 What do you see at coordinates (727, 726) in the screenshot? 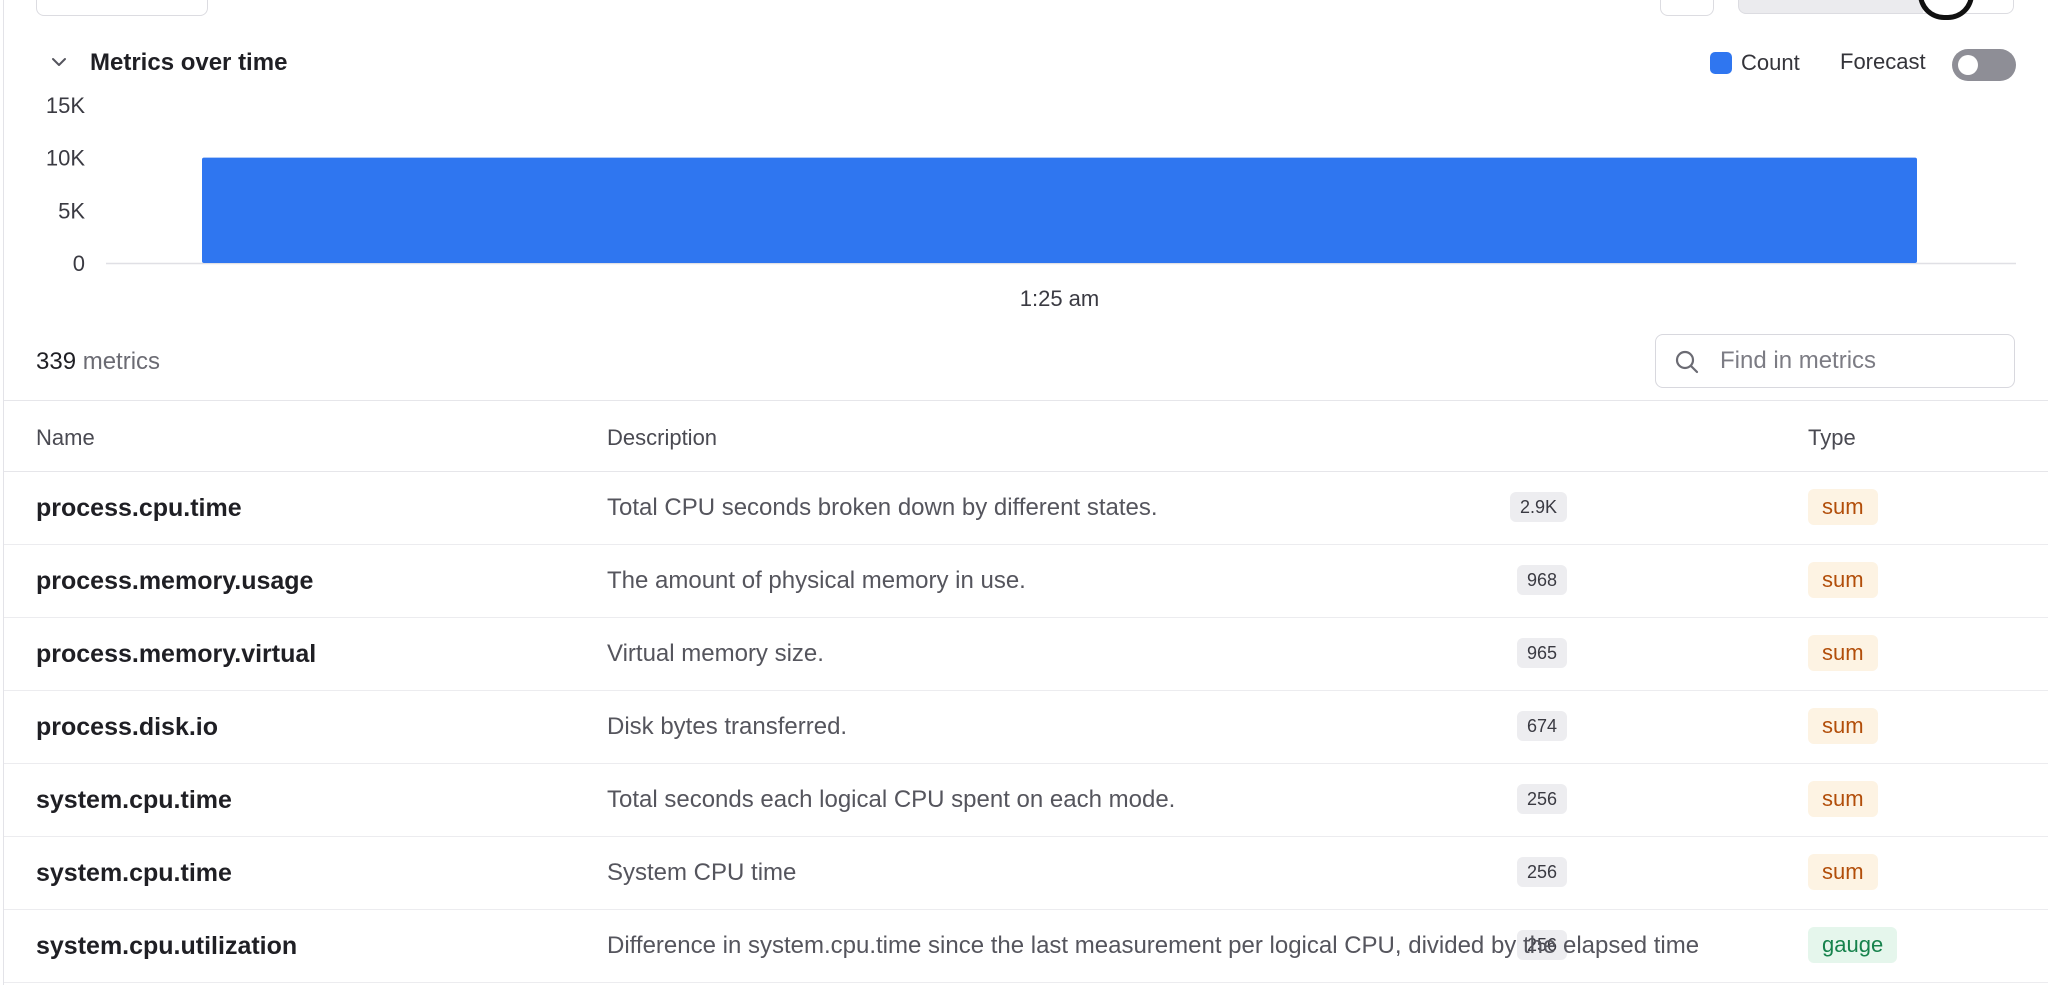
I see `metric-description: Disk bytes transferred.` at bounding box center [727, 726].